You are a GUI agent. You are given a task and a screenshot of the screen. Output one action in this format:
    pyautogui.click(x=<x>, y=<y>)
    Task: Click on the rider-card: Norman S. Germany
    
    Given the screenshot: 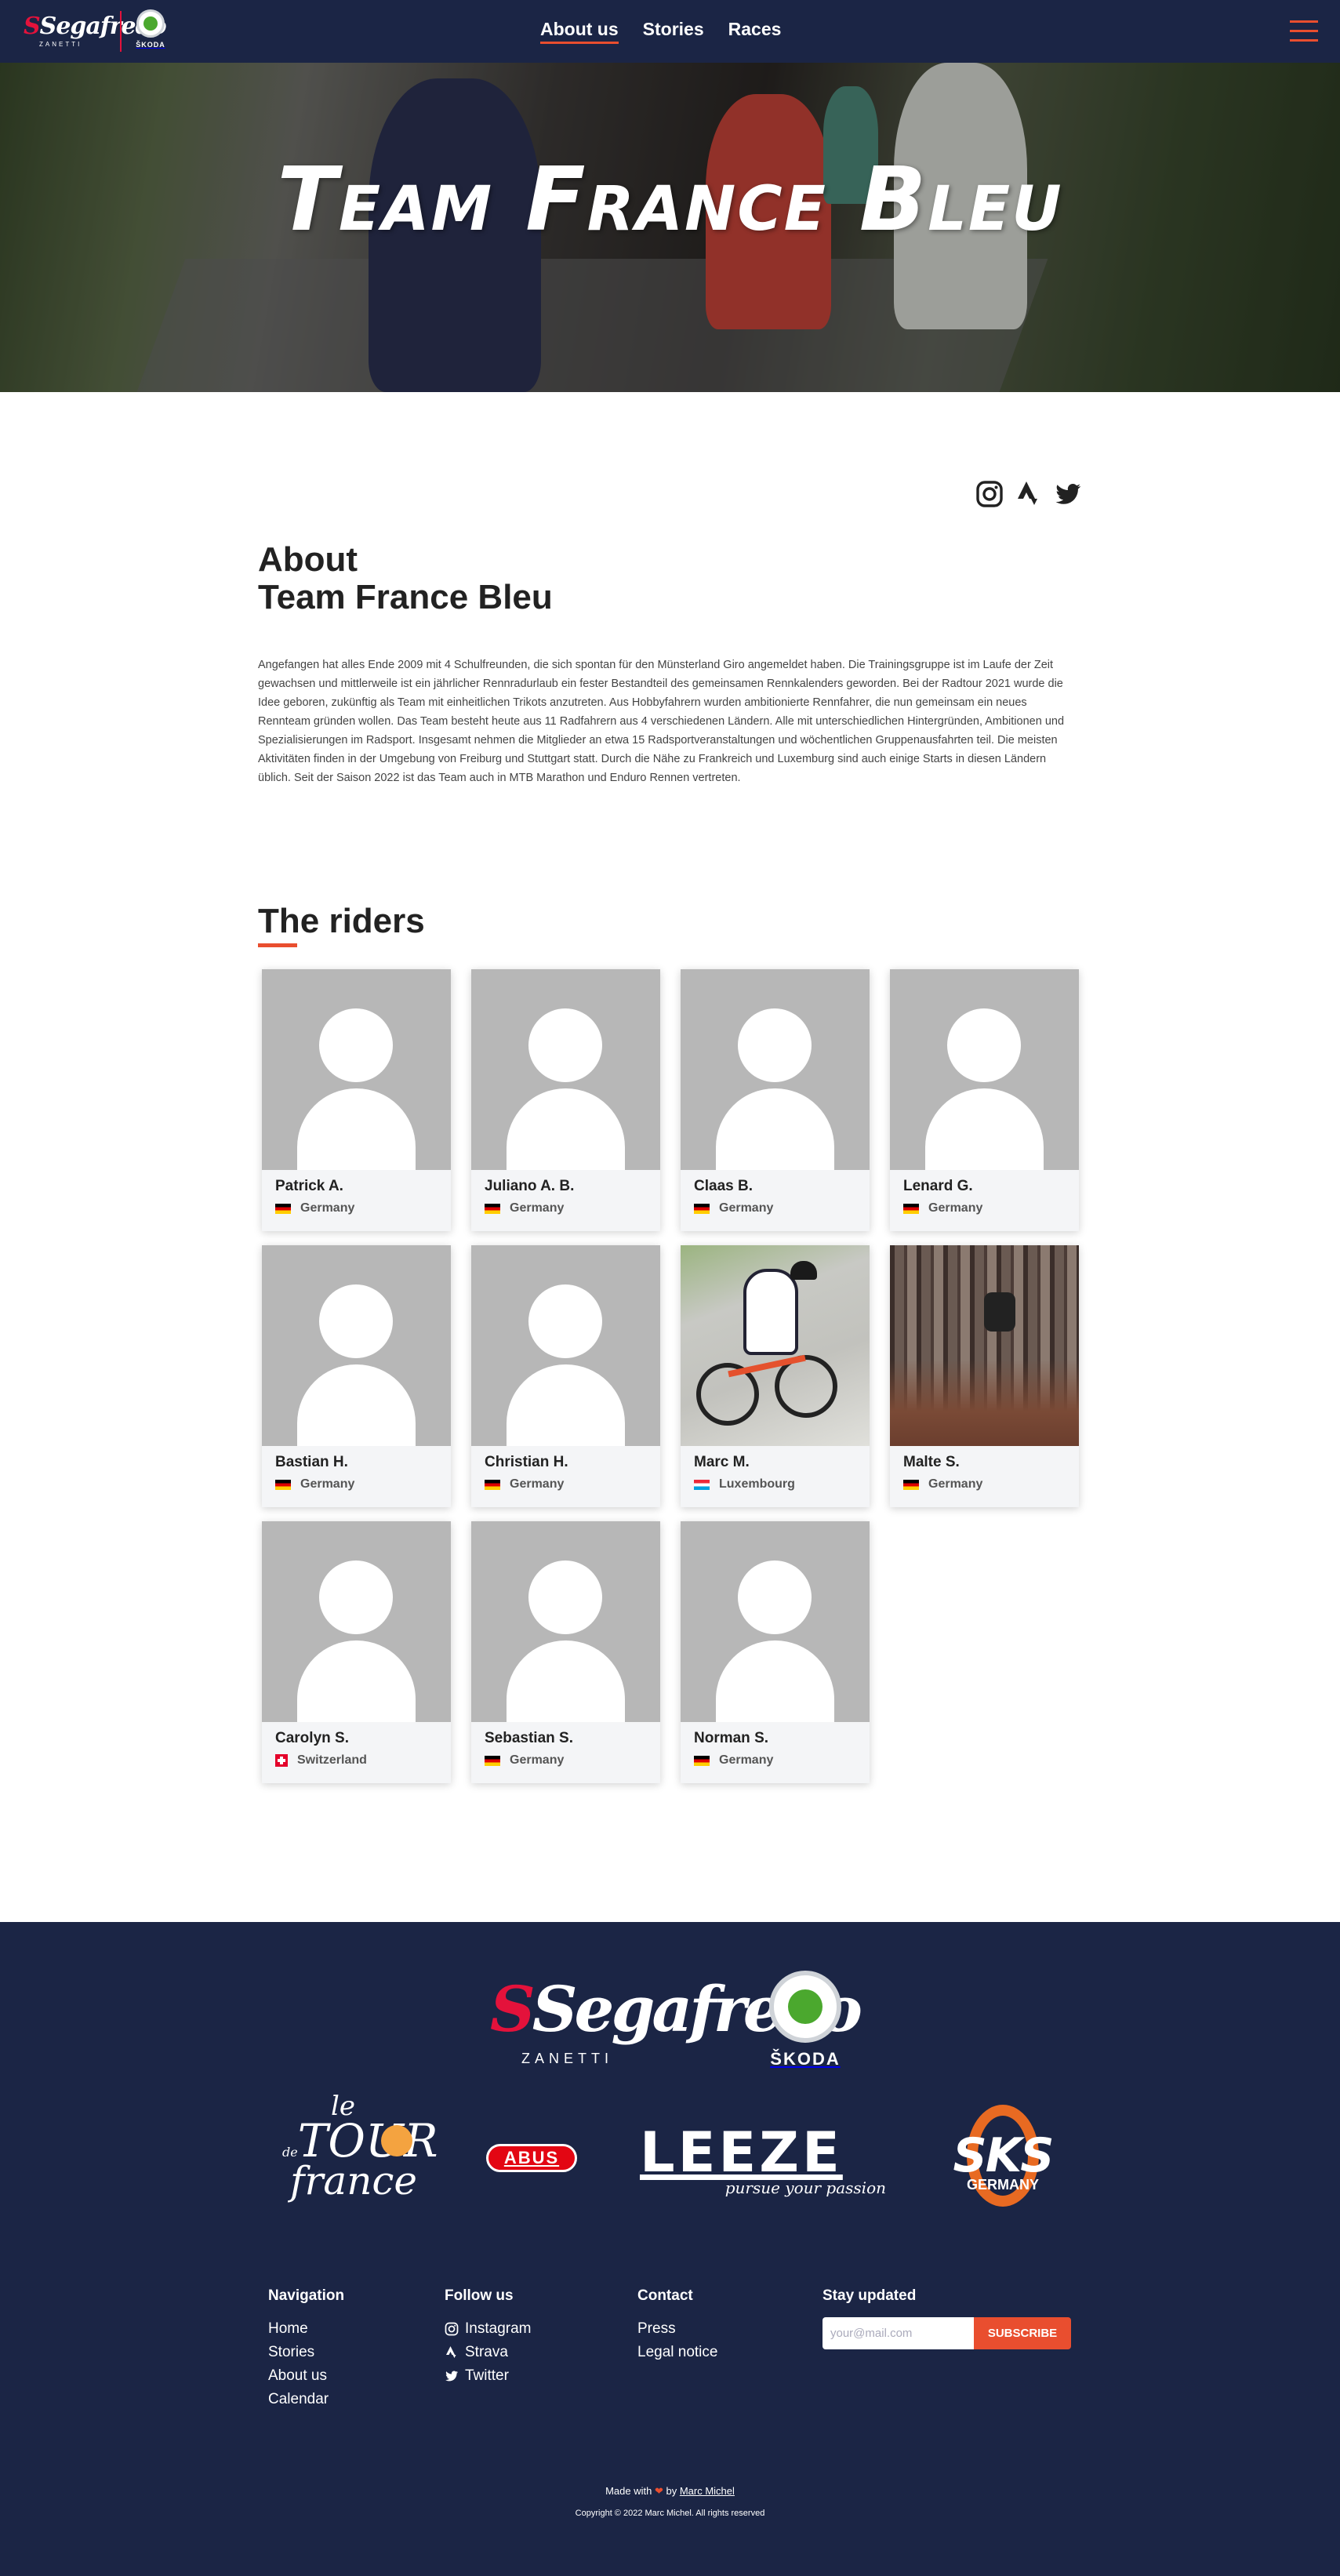 What is the action you would take?
    pyautogui.click(x=775, y=1652)
    